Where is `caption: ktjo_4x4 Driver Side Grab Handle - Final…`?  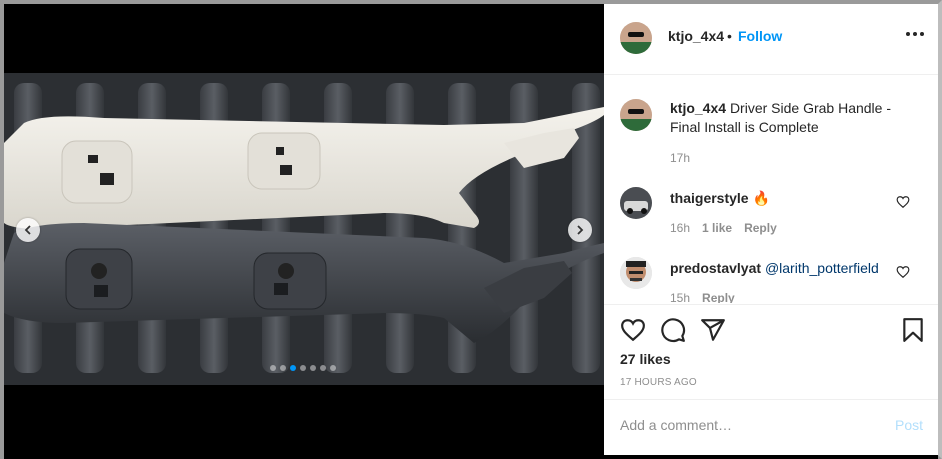
caption: ktjo_4x4 Driver Side Grab Handle - Final… is located at coordinates (790, 118).